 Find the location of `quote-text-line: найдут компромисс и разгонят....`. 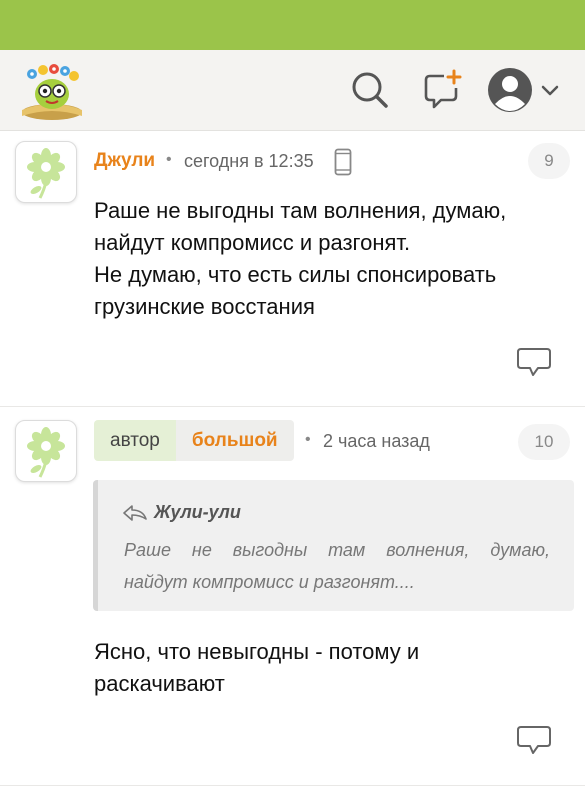

quote-text-line: найдут компромисс и разгонят.... is located at coordinates (269, 582).